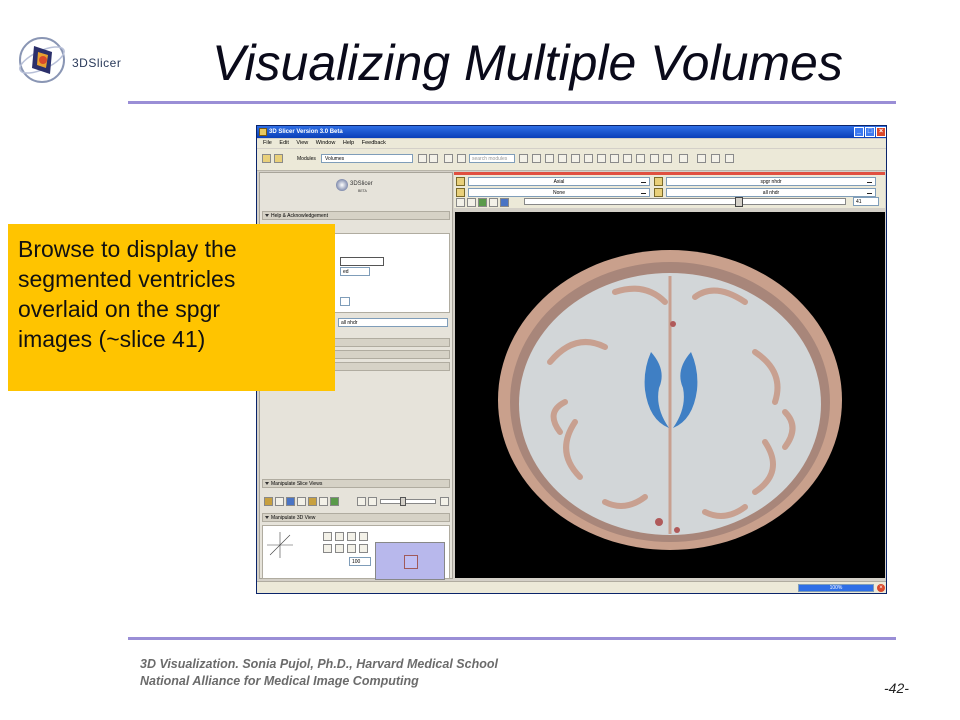  Describe the element at coordinates (881, 132) in the screenshot. I see `close-icon: ×` at that location.